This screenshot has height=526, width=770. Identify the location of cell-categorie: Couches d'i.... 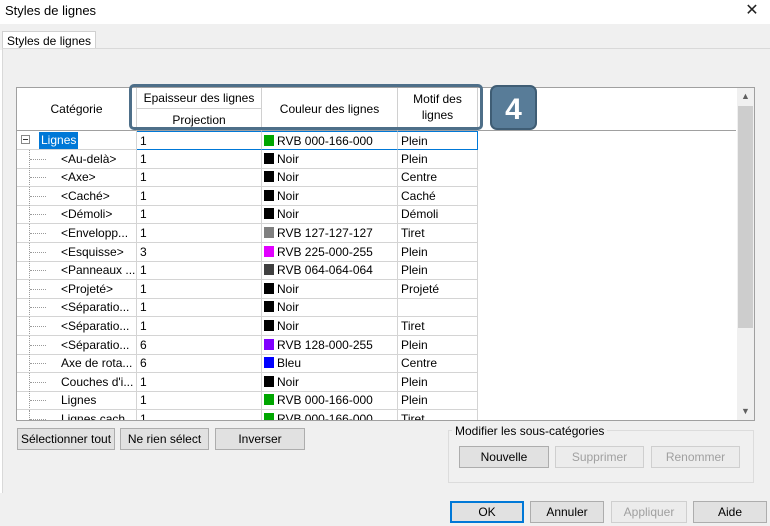
(77, 382).